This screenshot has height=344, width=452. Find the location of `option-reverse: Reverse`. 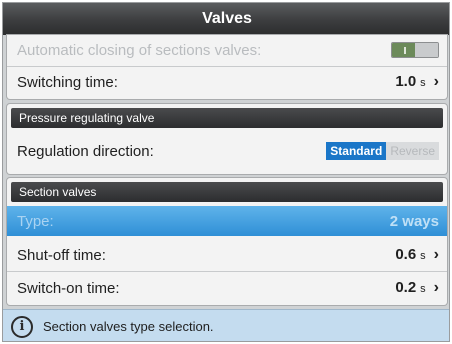

option-reverse: Reverse is located at coordinates (412, 151).